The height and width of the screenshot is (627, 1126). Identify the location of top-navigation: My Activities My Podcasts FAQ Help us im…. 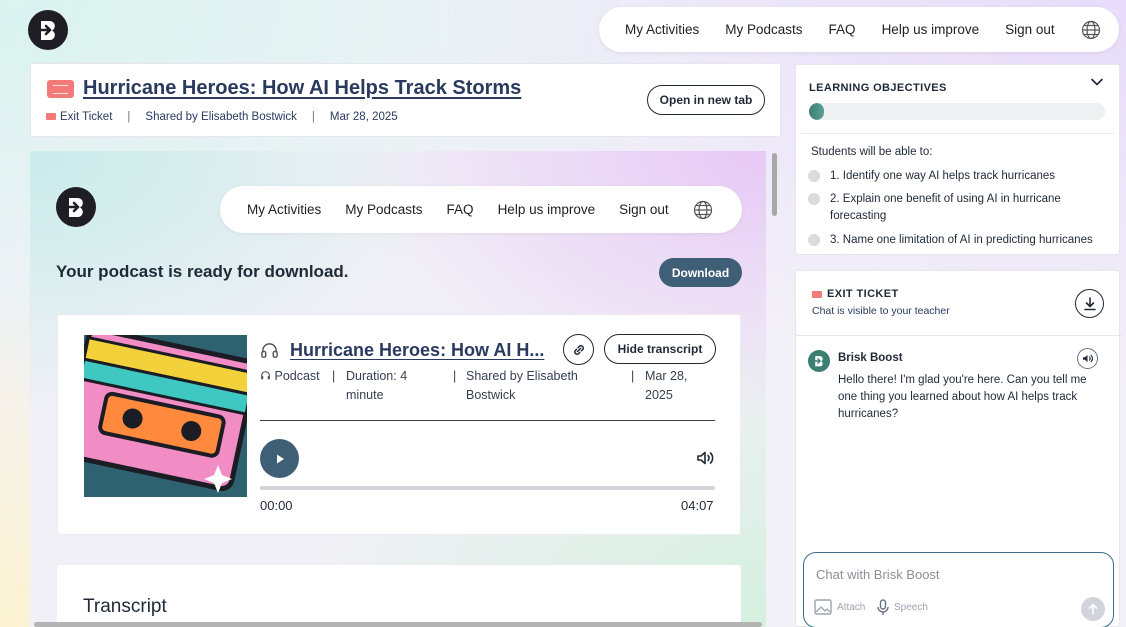
(859, 29).